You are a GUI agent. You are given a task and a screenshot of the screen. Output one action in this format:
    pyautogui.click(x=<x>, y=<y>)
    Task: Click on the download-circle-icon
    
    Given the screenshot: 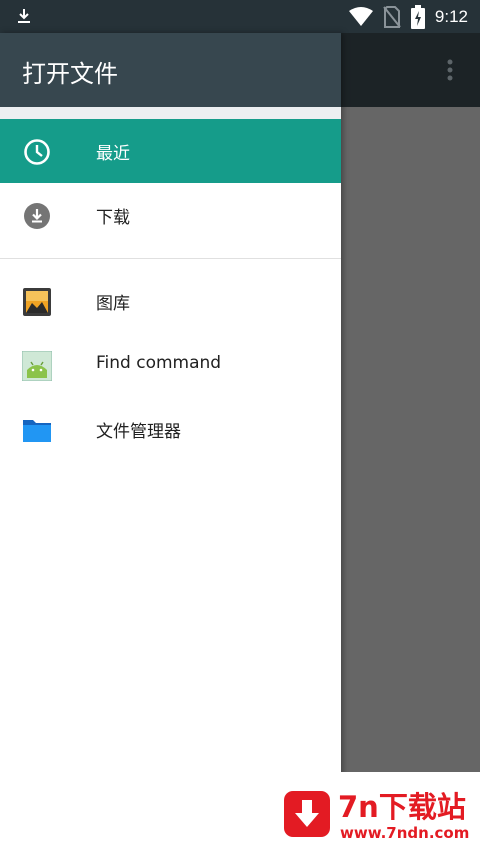 What is the action you would take?
    pyautogui.click(x=37, y=216)
    